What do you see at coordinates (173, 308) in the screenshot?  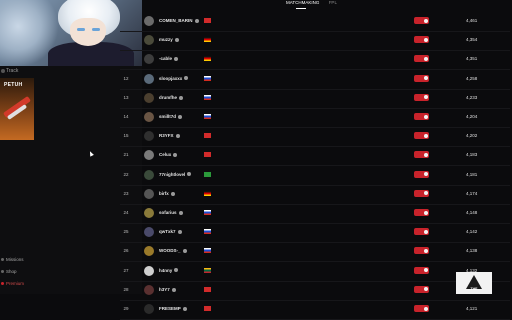 I see `player-name: FRESEMP` at bounding box center [173, 308].